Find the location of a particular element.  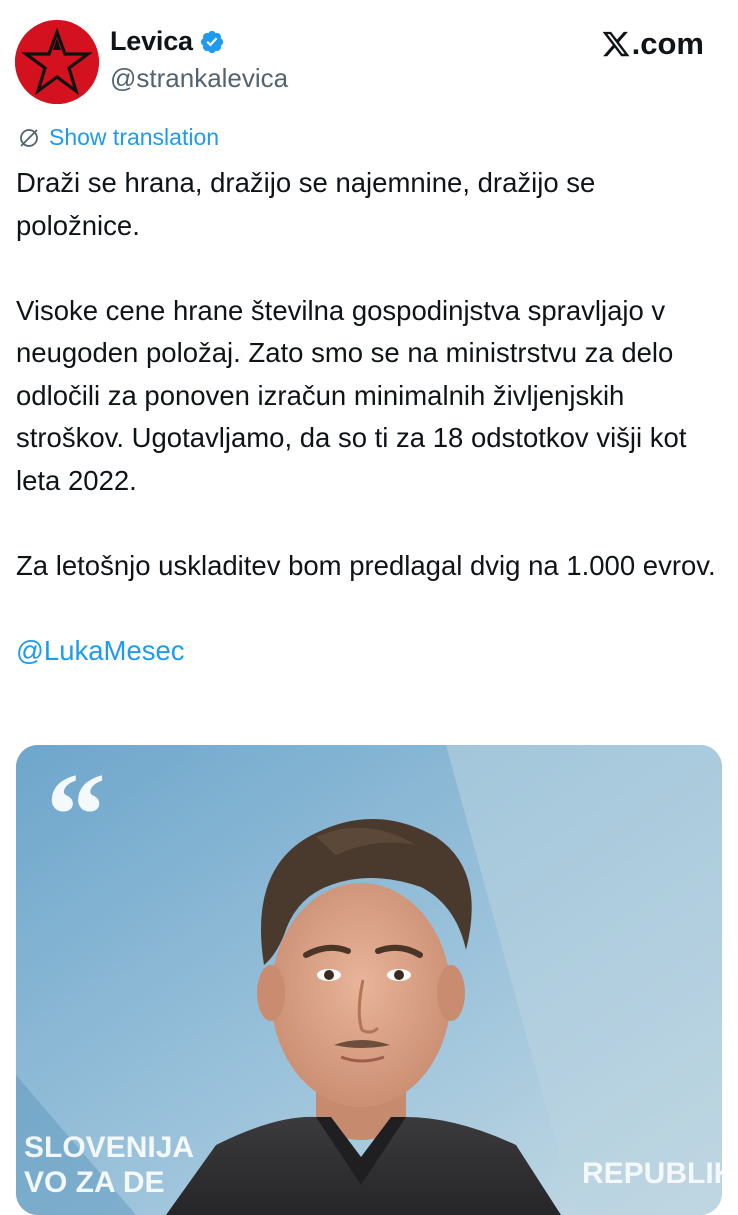

quote-mark: “ is located at coordinates (76, 814).